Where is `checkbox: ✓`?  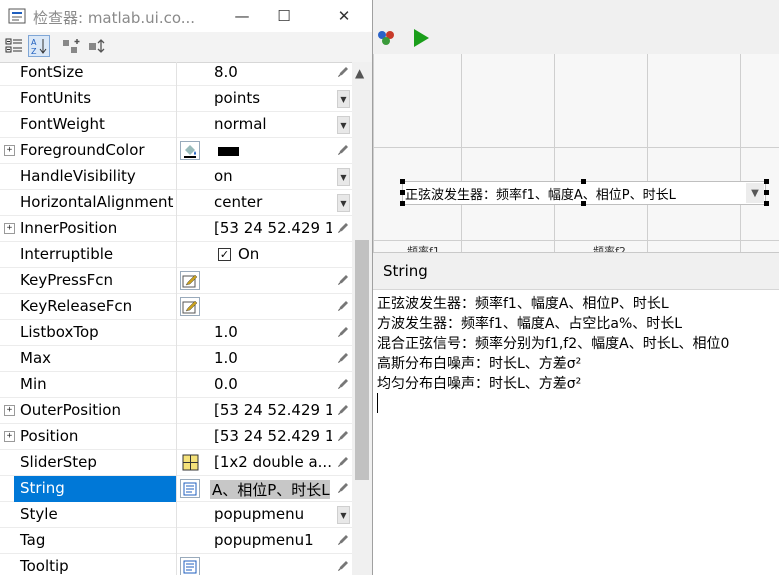 checkbox: ✓ is located at coordinates (224, 254).